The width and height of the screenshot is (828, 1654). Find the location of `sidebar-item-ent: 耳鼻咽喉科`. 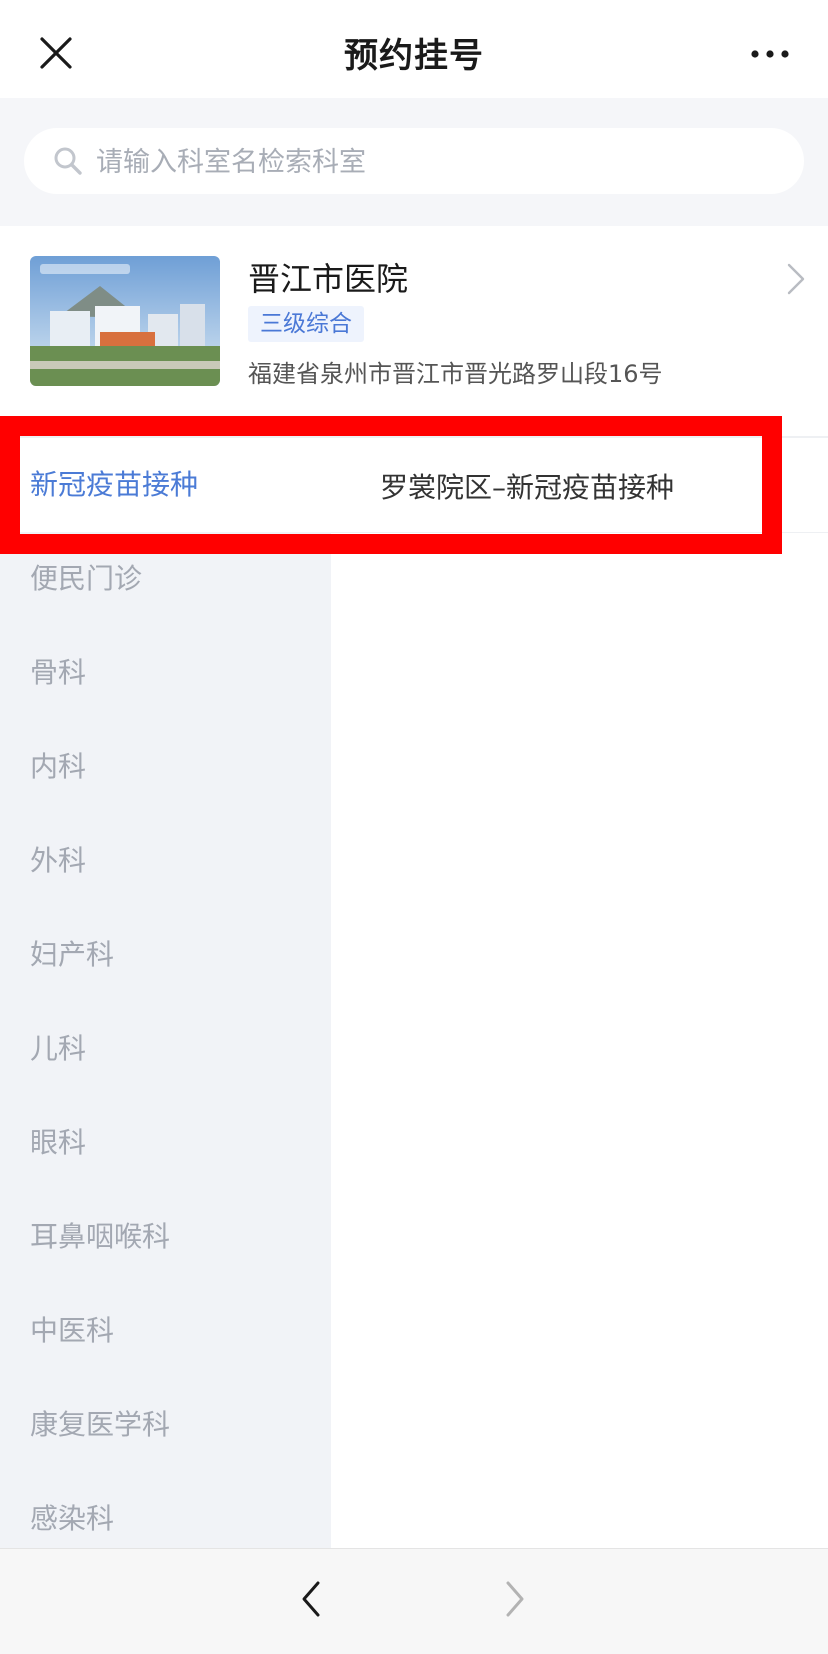

sidebar-item-ent: 耳鼻咽喉科 is located at coordinates (165, 1237).